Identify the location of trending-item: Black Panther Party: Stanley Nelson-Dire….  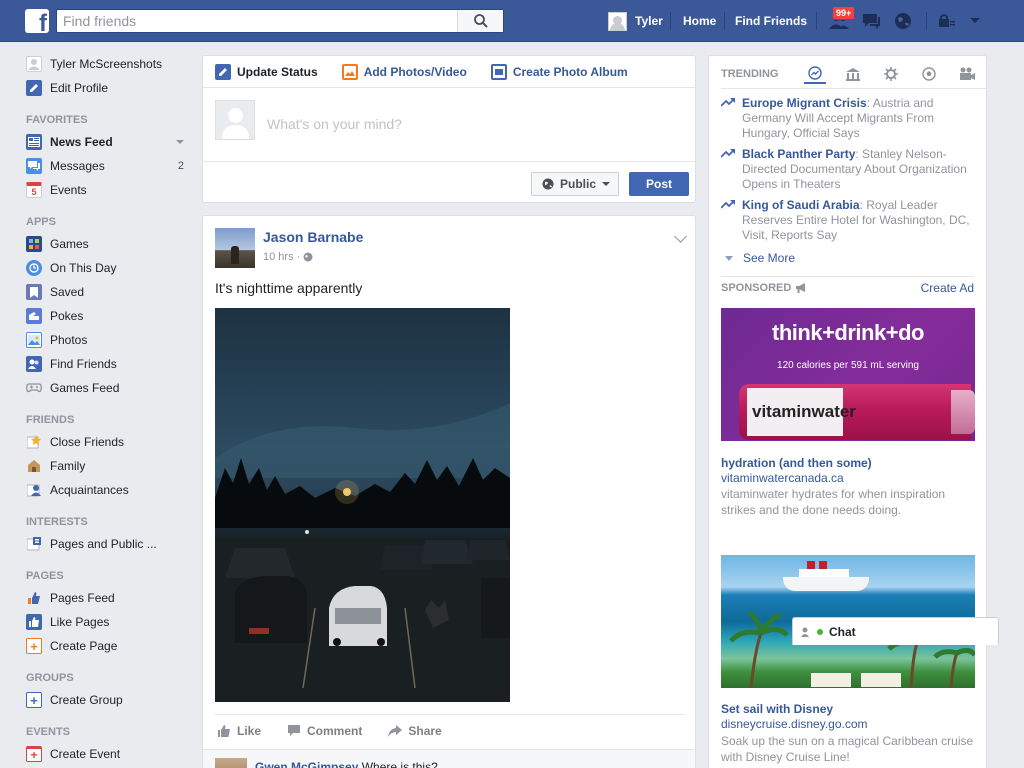
(849, 169).